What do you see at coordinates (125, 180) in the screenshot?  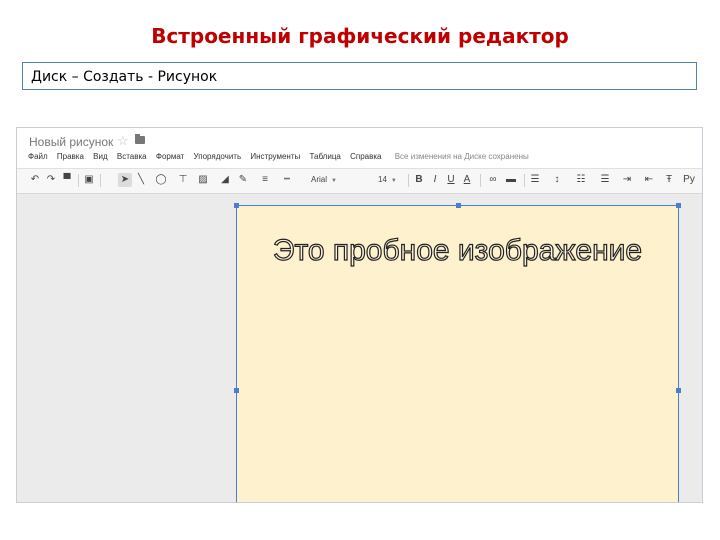 I see `select-icon: ➤` at bounding box center [125, 180].